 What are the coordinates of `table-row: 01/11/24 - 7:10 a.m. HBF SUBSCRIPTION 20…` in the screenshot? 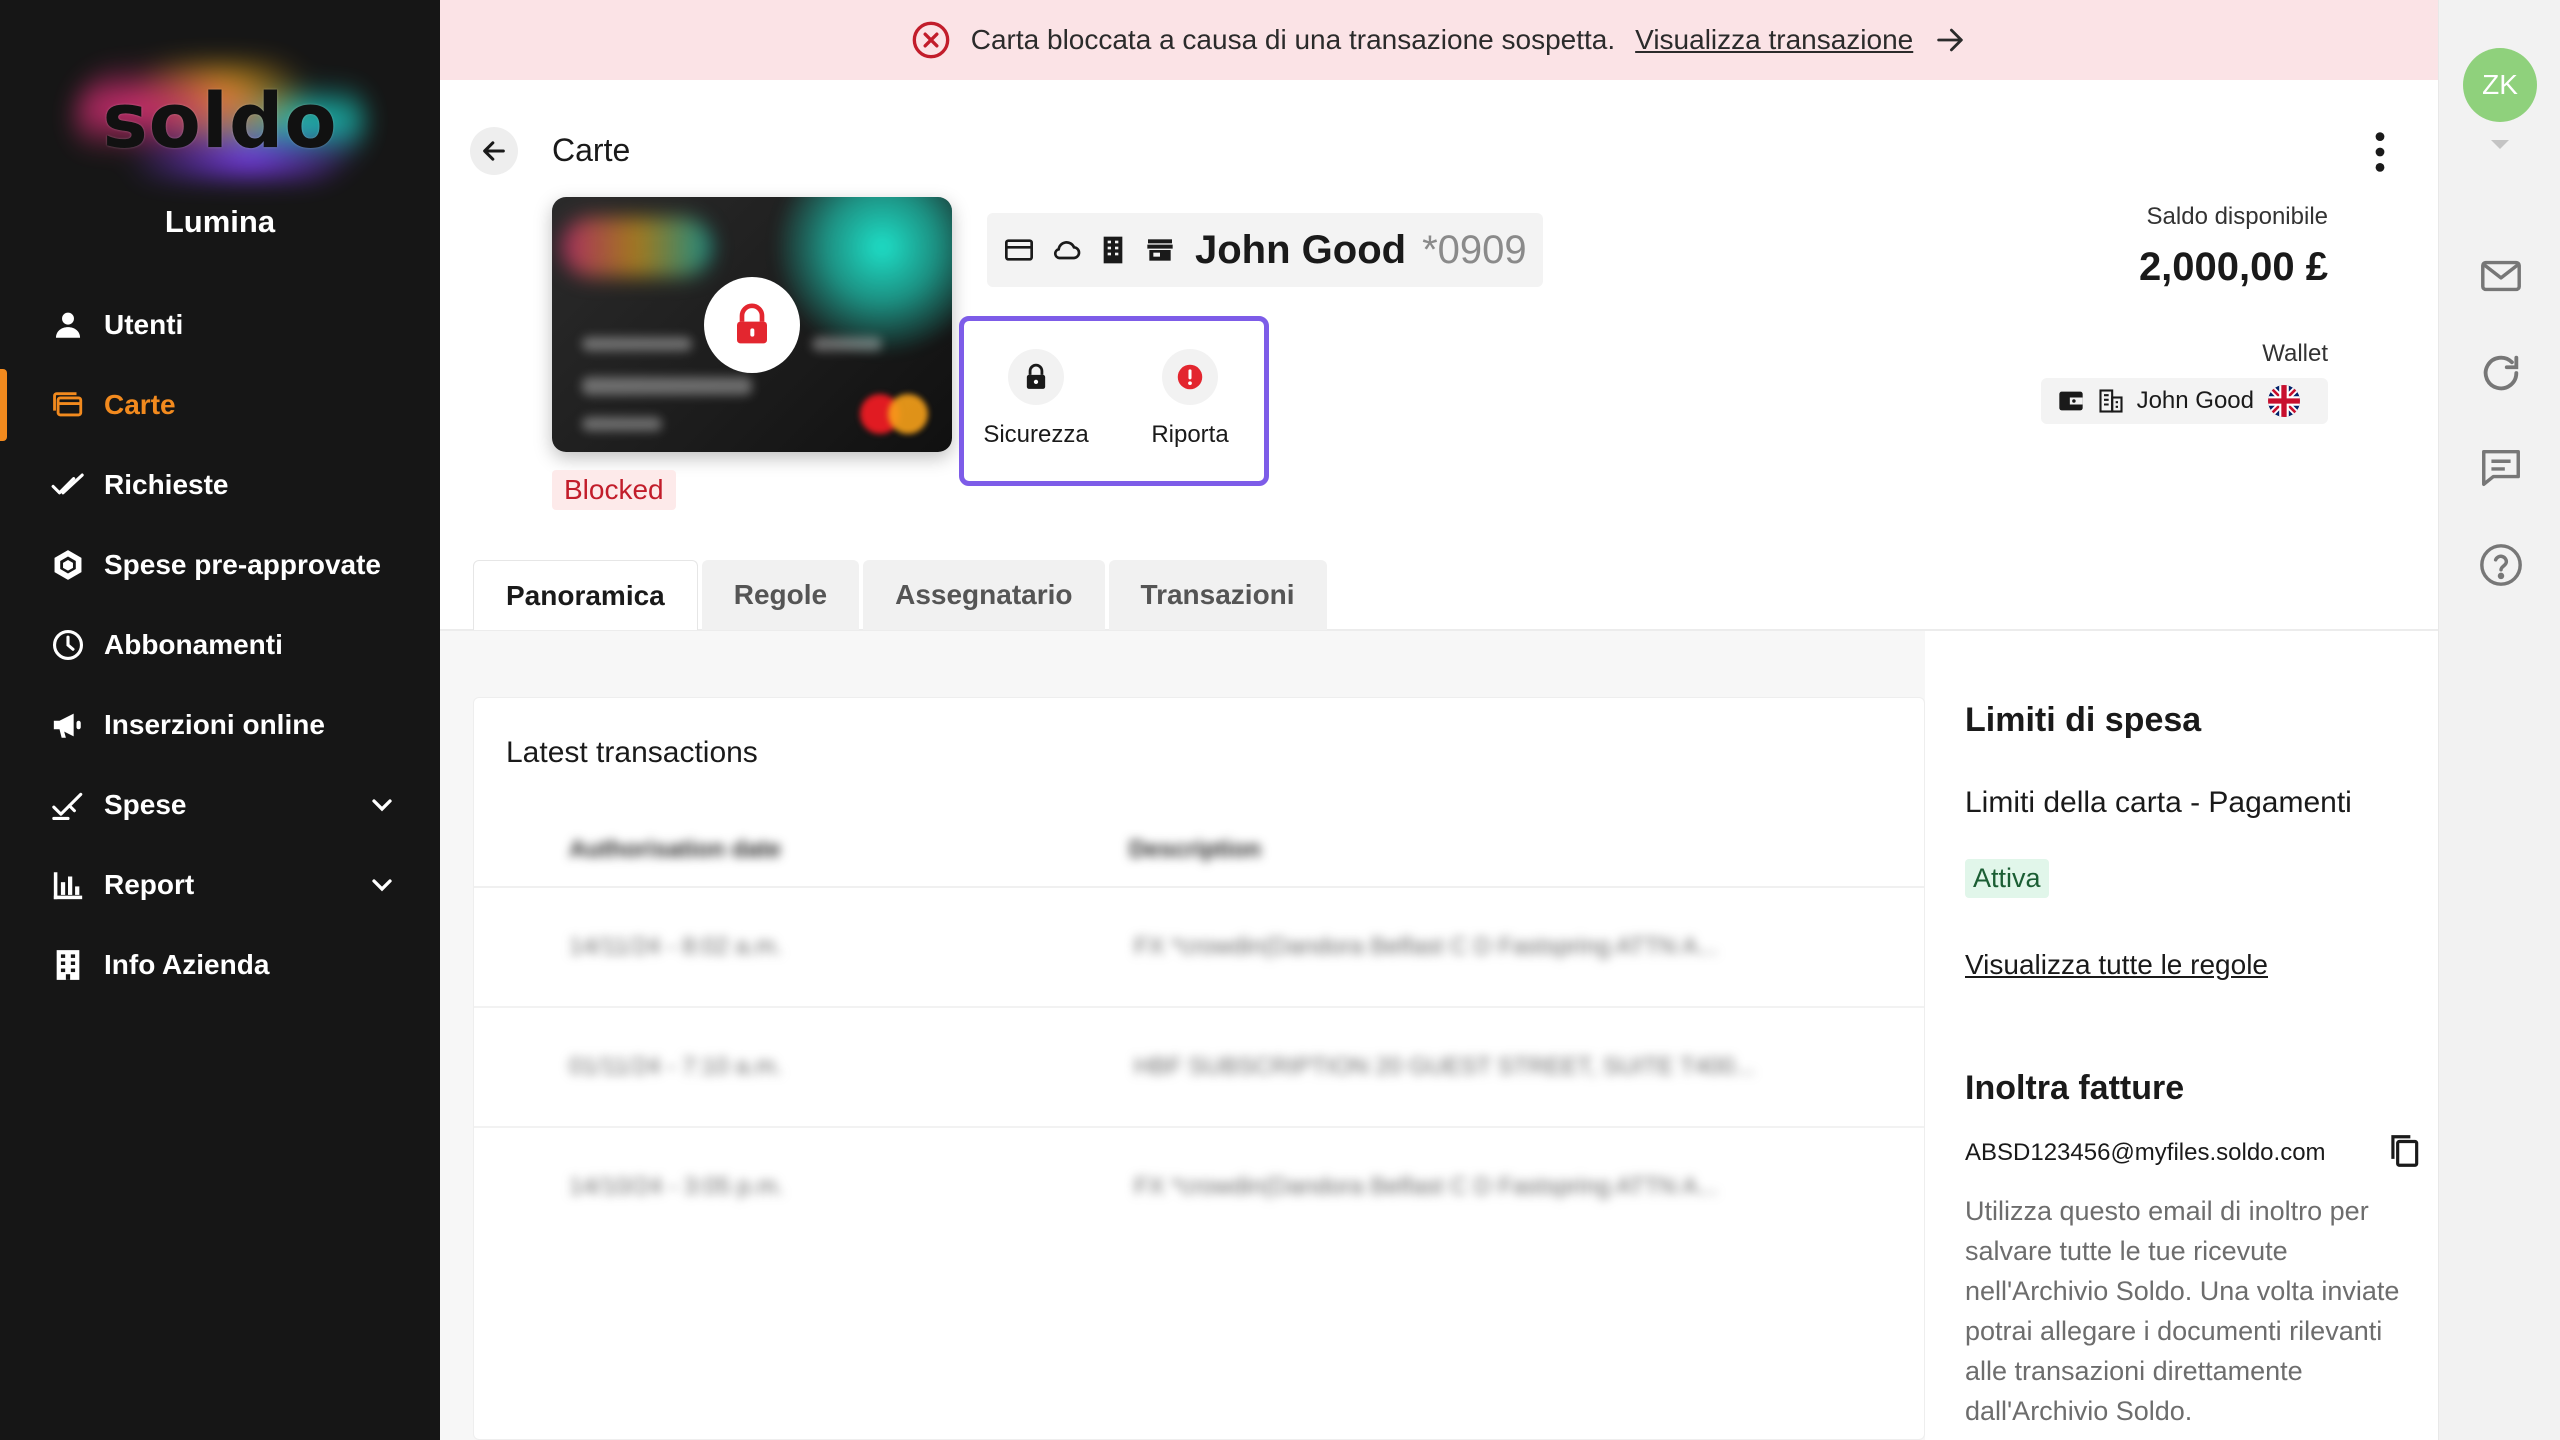 It's located at (1199, 1068).